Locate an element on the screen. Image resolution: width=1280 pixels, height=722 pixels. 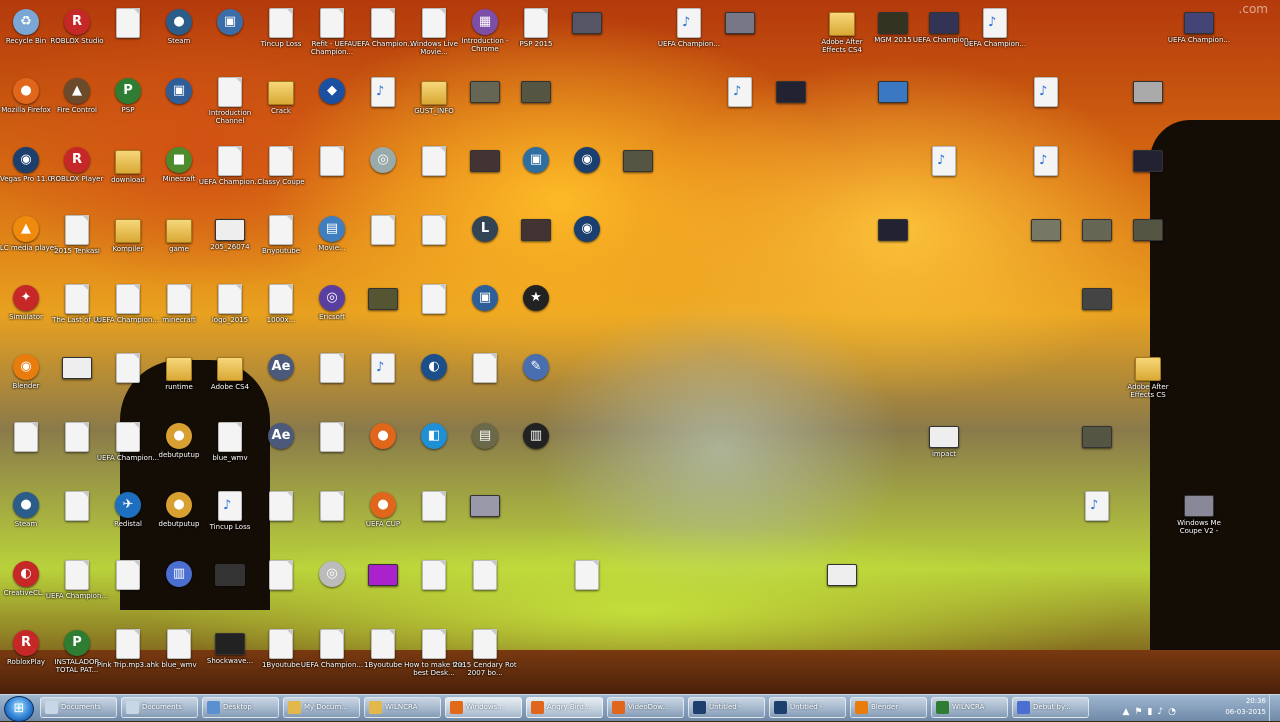
taskbar-button-label: Desktop is located at coordinates (237, 707).